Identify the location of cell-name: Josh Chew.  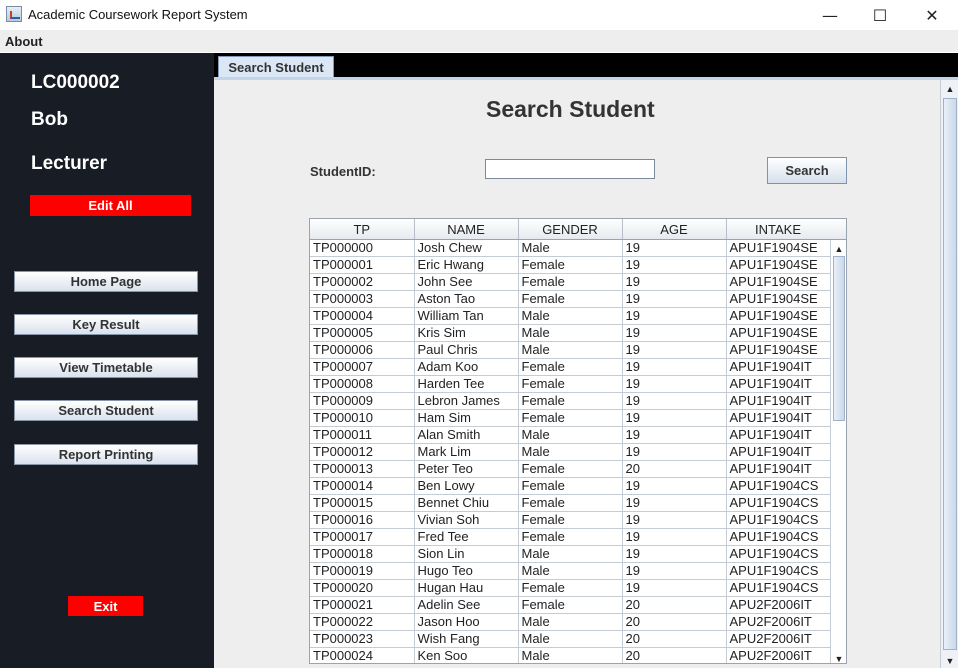
(466, 248).